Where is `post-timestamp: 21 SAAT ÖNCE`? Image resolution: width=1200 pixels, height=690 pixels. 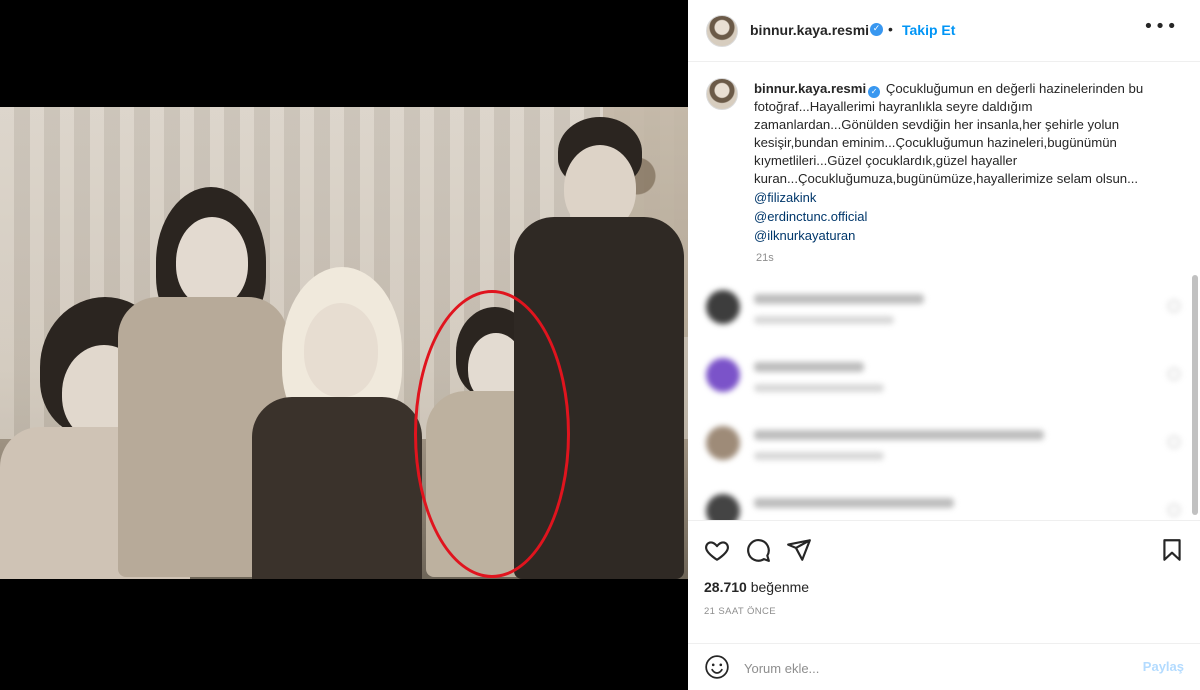
post-timestamp: 21 SAAT ÖNCE is located at coordinates (740, 611).